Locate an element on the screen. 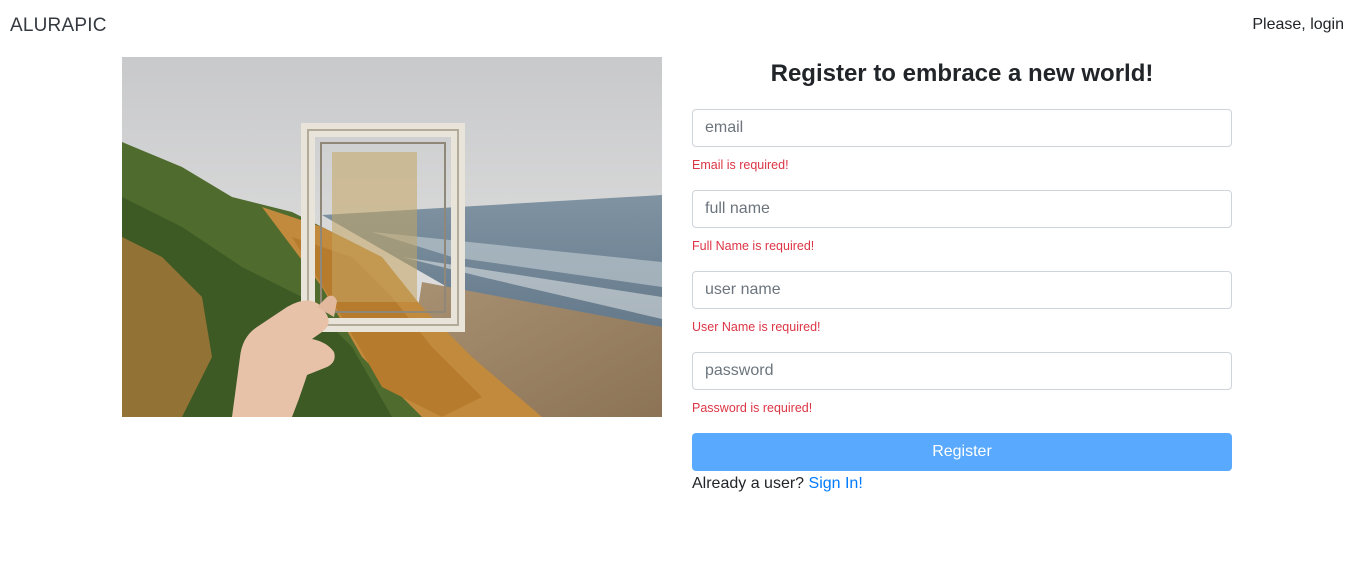 The image size is (1354, 573). full-name-input is located at coordinates (962, 209).